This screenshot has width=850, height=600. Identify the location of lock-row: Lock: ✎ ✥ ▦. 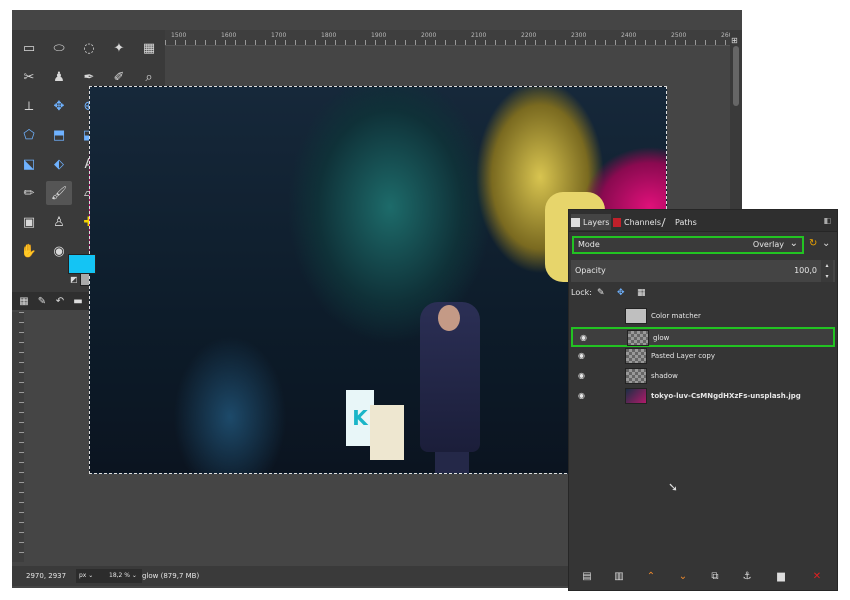
(608, 295).